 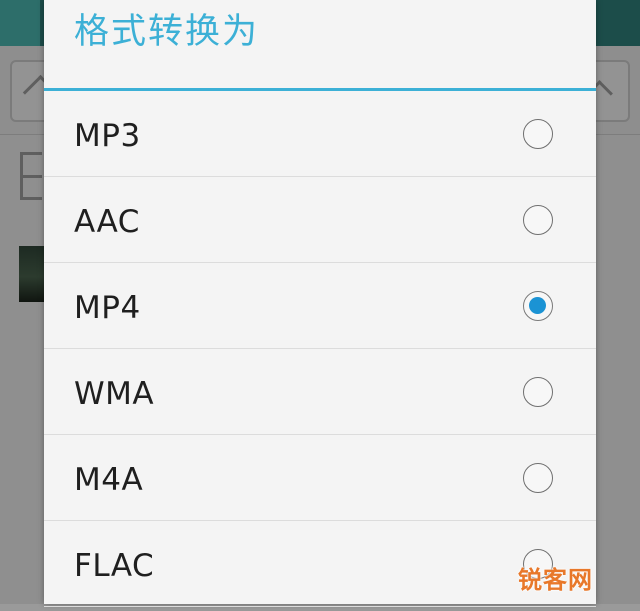 I want to click on folder-icon, so click(x=31, y=176).